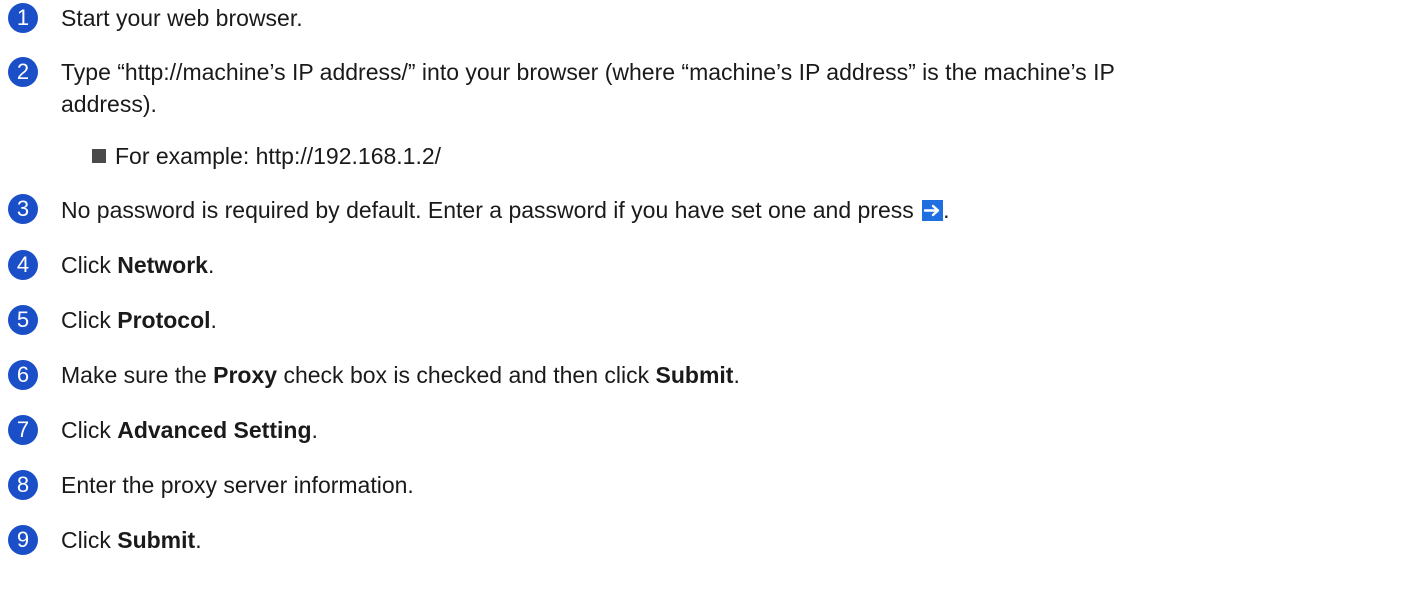 The image size is (1404, 615). I want to click on bullet-item: For example: http://192.168.1.2/, so click(266, 156).